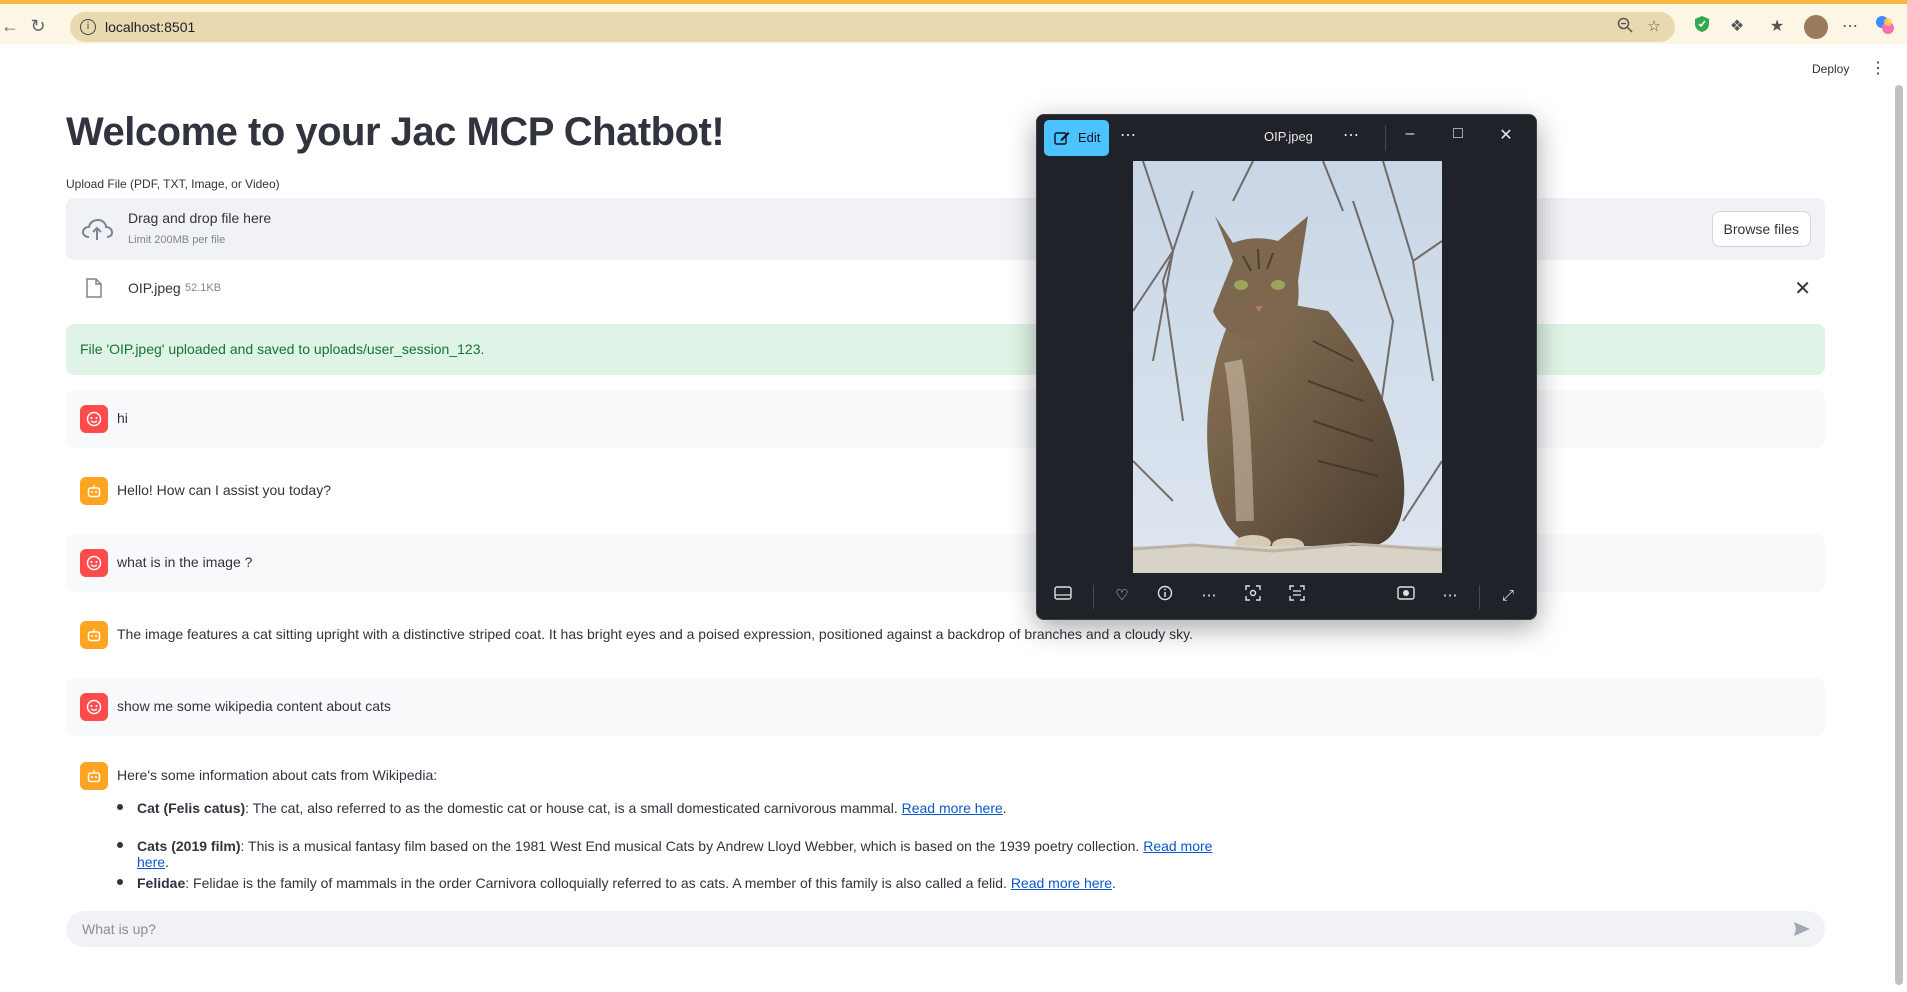 The height and width of the screenshot is (992, 1907). I want to click on cat-photo, so click(1287, 367).